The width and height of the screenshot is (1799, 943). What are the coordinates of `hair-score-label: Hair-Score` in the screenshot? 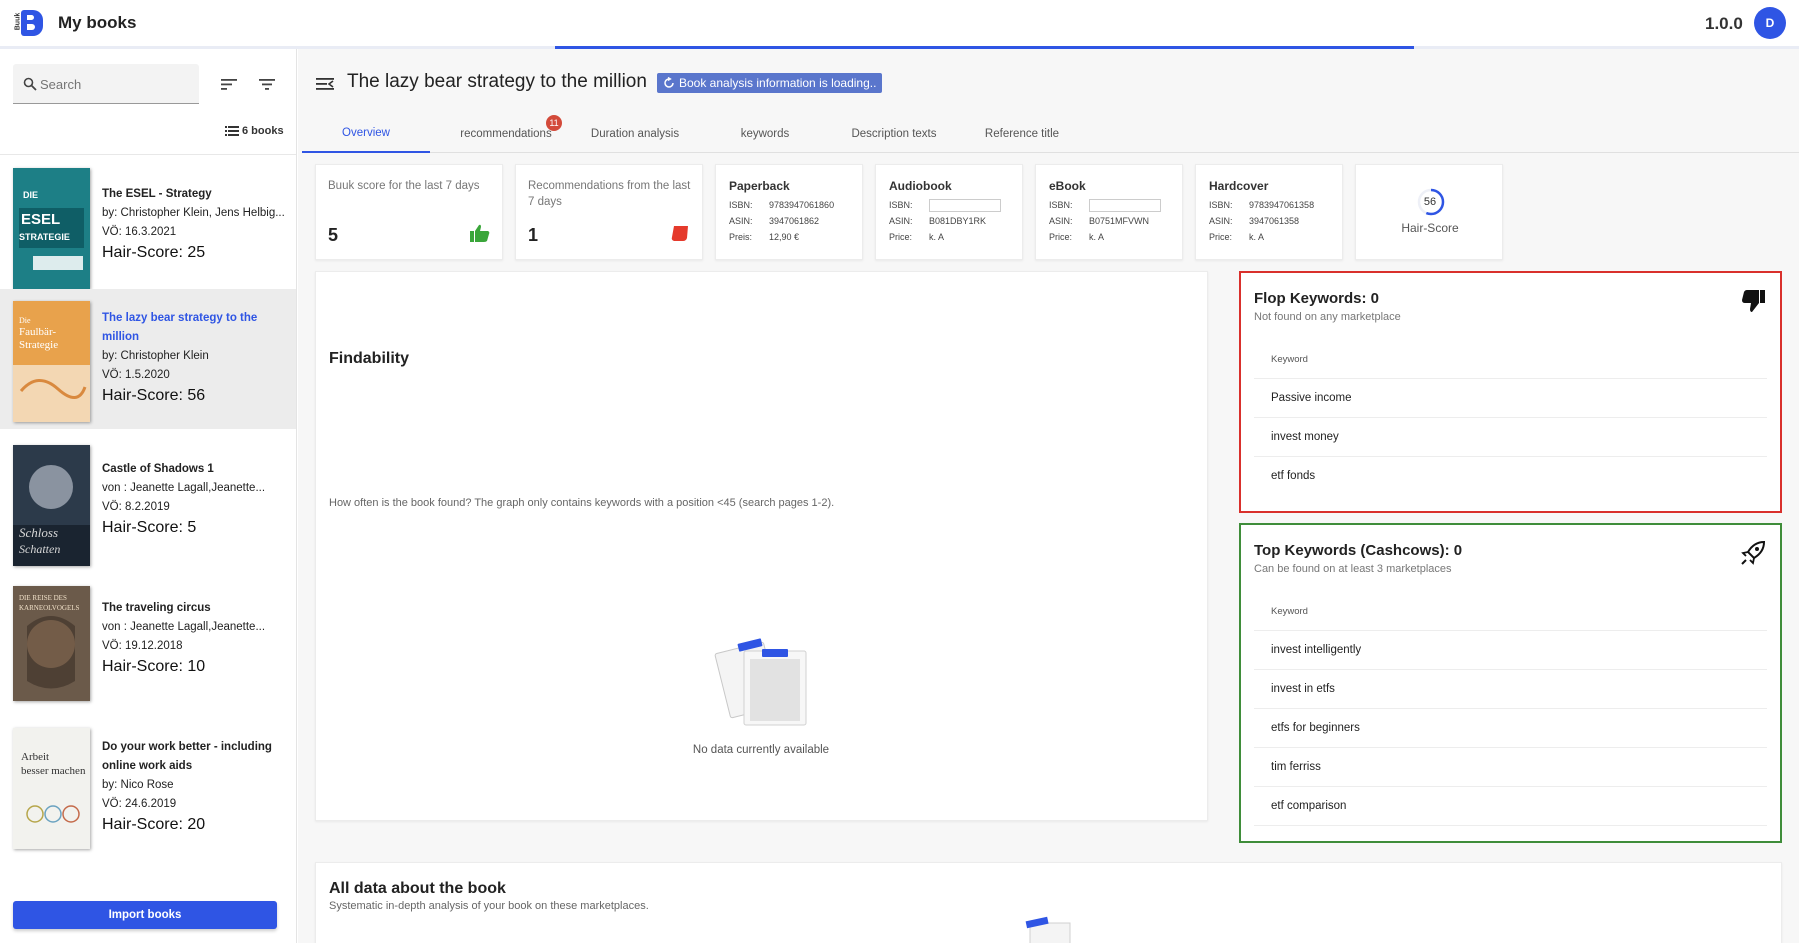 It's located at (1430, 228).